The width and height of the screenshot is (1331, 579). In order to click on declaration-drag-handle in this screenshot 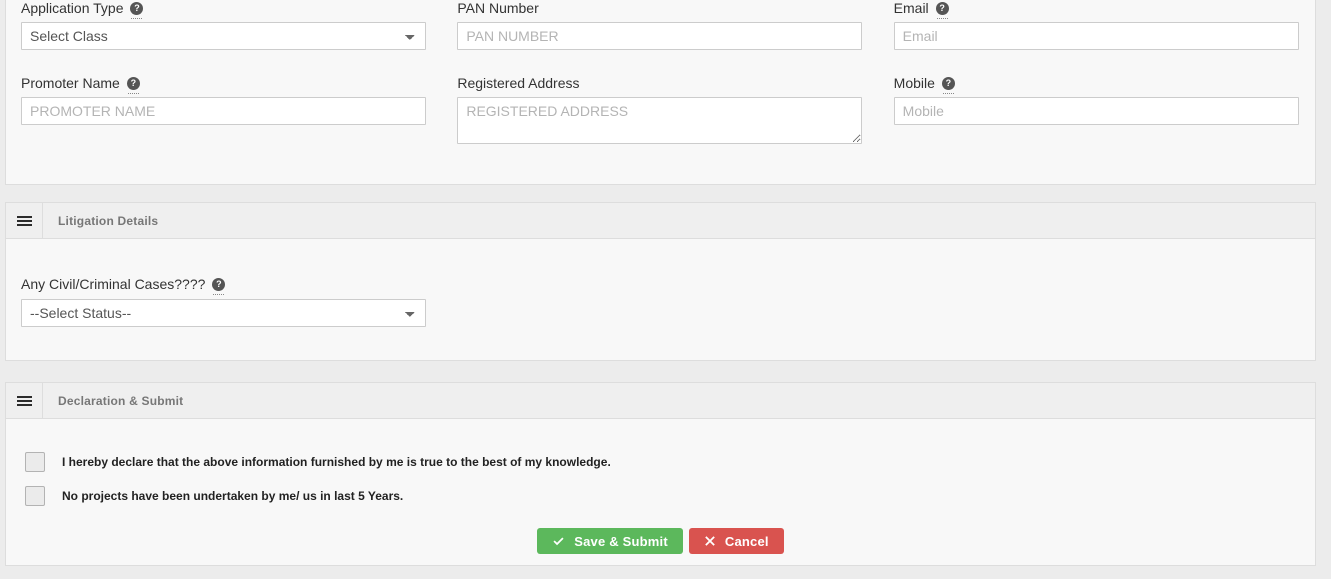, I will do `click(24, 400)`.